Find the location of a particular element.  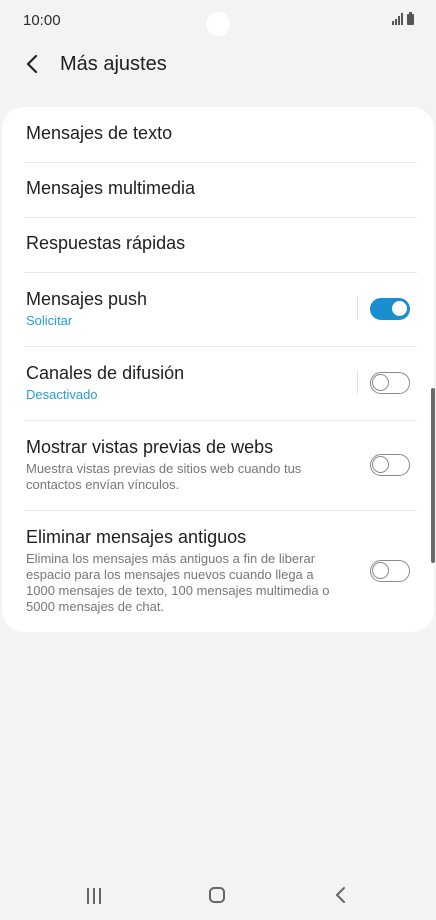

broadcast-channels-toggle is located at coordinates (390, 383).